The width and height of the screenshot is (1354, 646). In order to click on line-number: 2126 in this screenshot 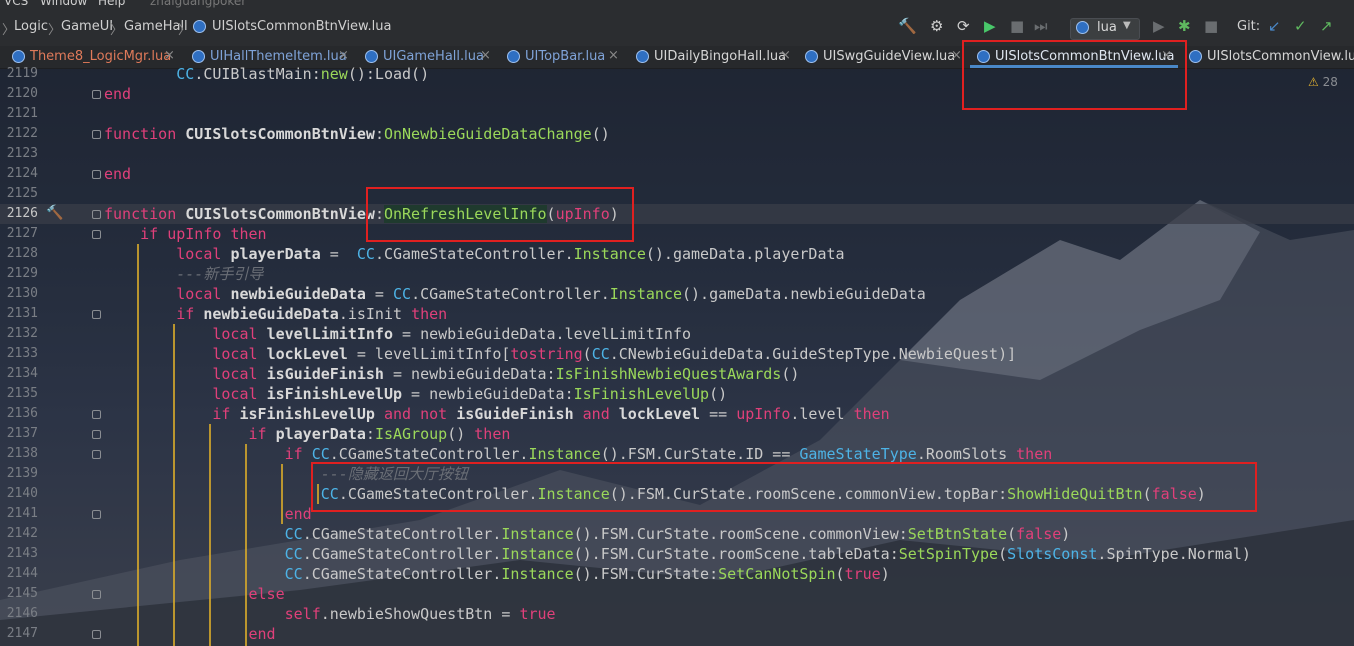, I will do `click(22, 213)`.